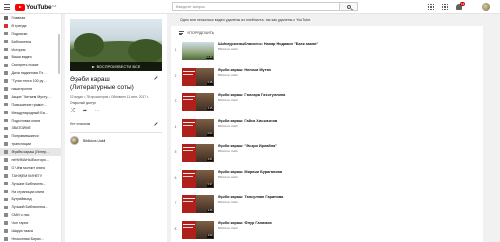  What do you see at coordinates (30, 215) in the screenshot?
I see `sidebar-item: СМИ о нас` at bounding box center [30, 215].